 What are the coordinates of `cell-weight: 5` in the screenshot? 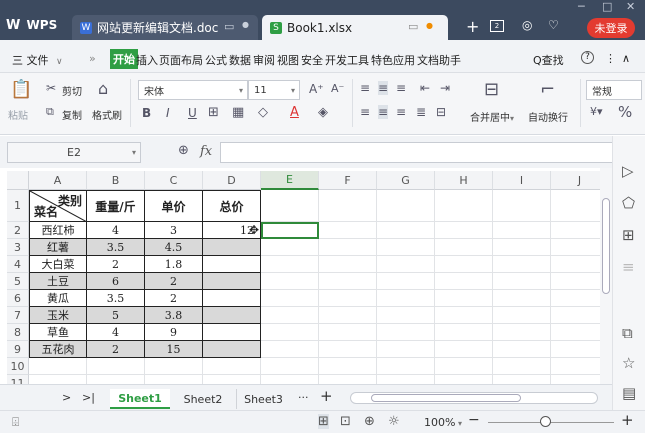 It's located at (116, 315).